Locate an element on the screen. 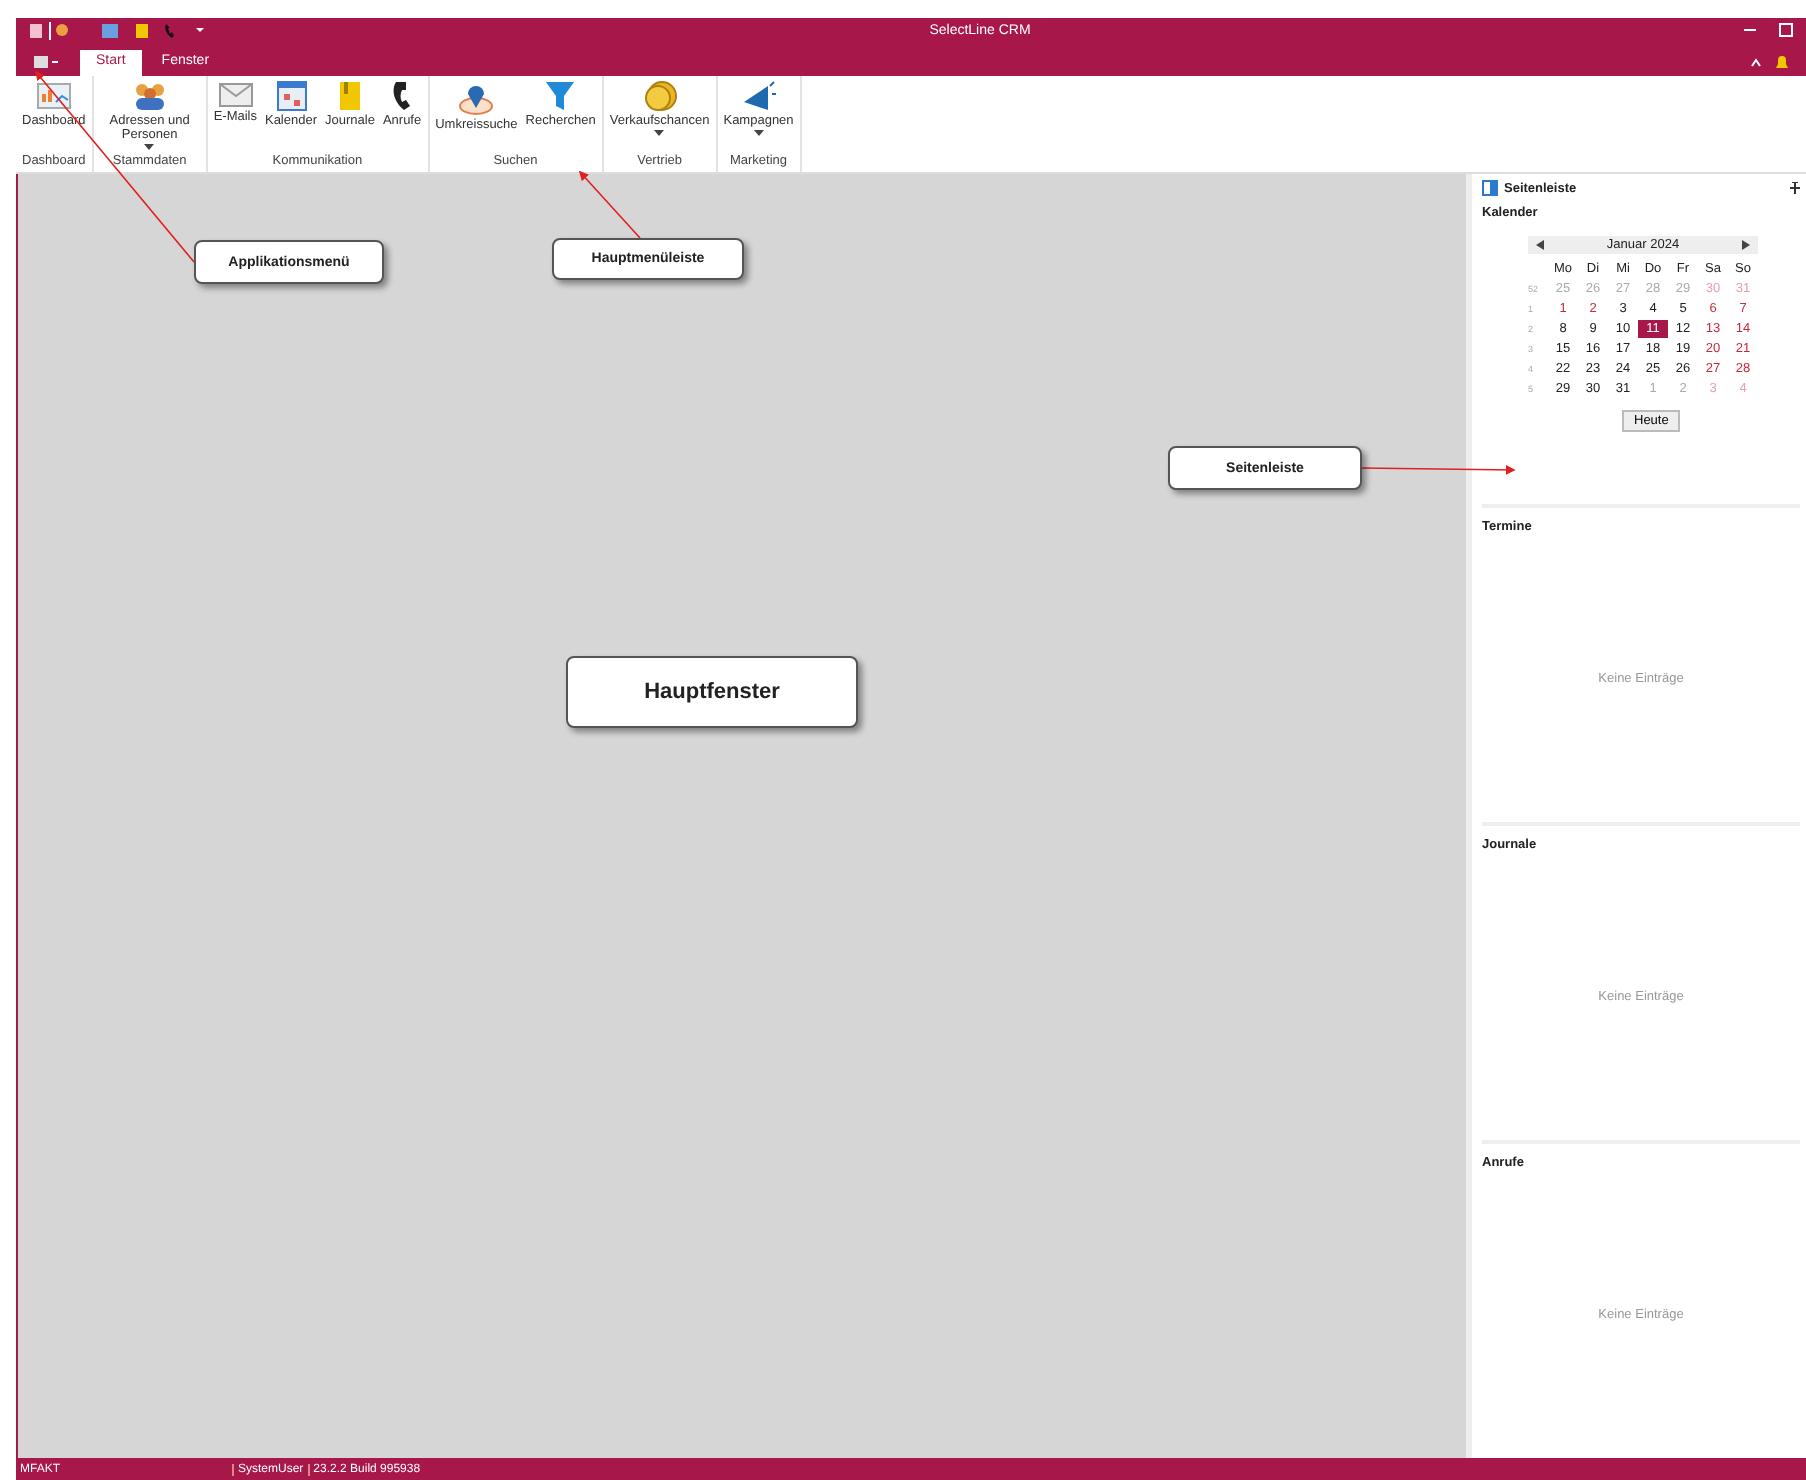 This screenshot has height=1480, width=1806. pin-icon is located at coordinates (1795, 188).